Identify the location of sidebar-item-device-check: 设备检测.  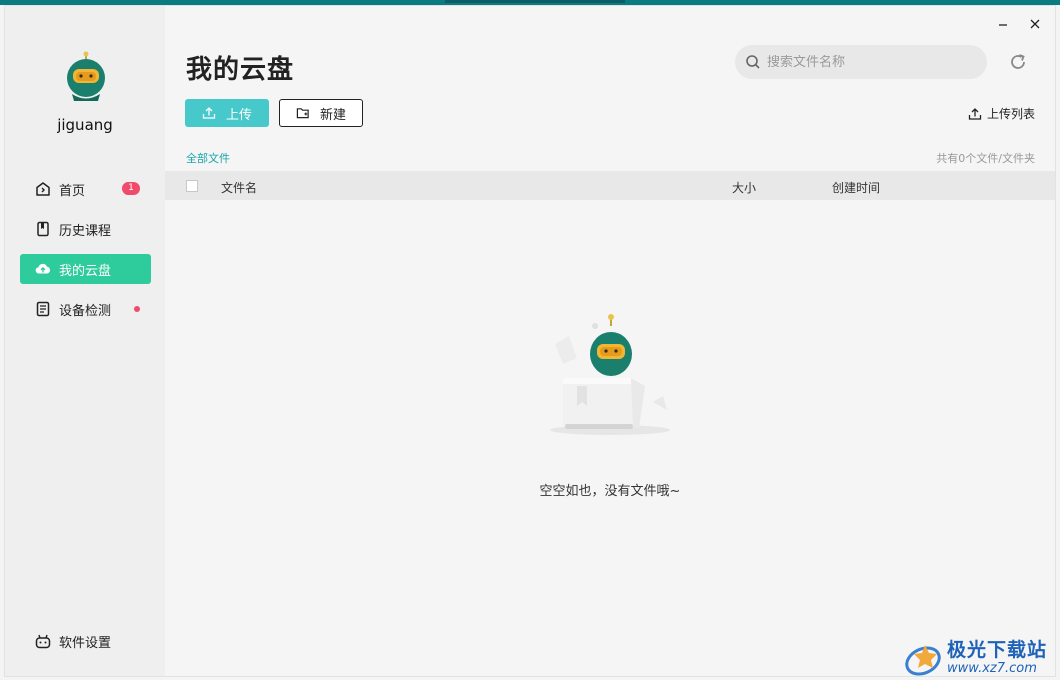
(85, 309).